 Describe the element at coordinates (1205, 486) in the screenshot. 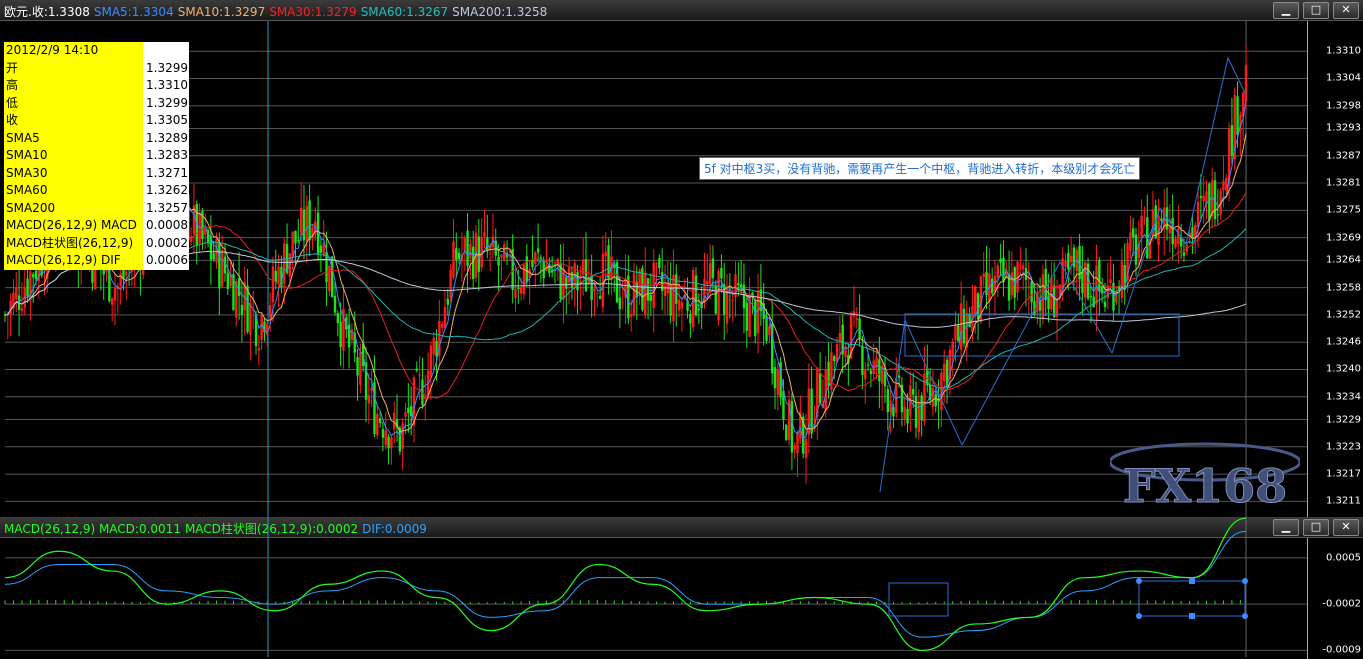

I see `watermark-text: FX168` at that location.